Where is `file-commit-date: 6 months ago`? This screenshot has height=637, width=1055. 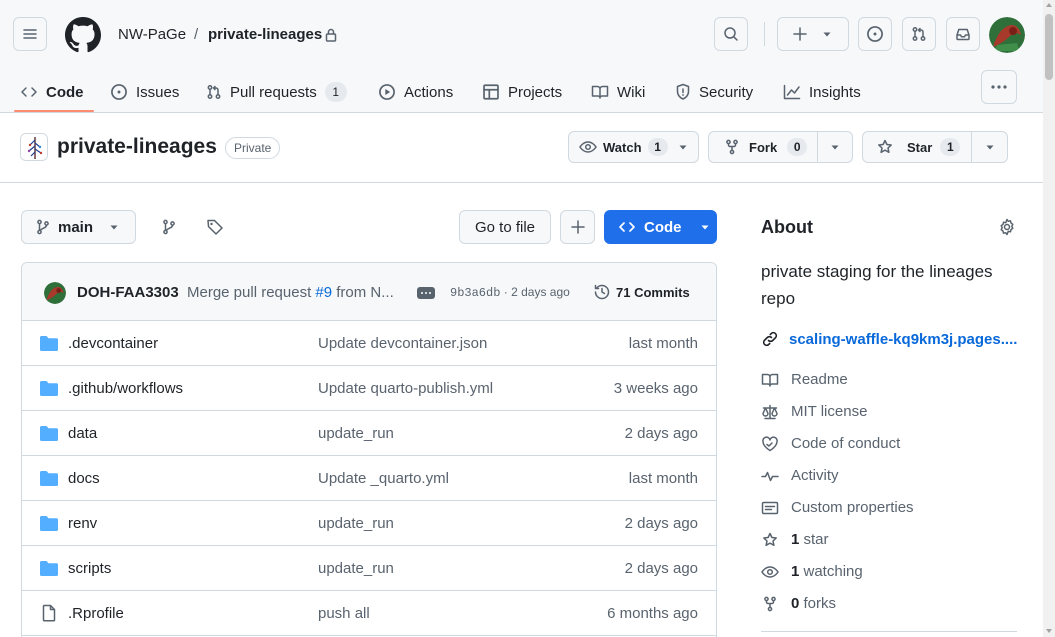 file-commit-date: 6 months ago is located at coordinates (652, 613).